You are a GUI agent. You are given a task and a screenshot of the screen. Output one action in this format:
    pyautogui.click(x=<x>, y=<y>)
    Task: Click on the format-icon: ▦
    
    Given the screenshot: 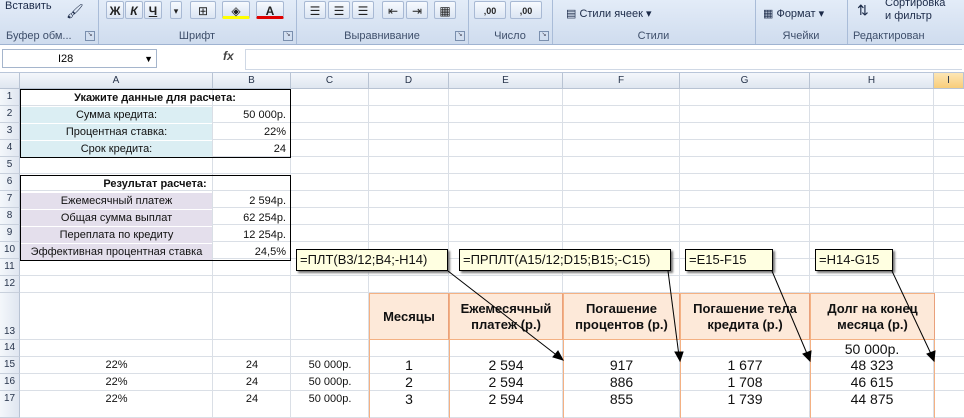 What is the action you would take?
    pyautogui.click(x=770, y=14)
    